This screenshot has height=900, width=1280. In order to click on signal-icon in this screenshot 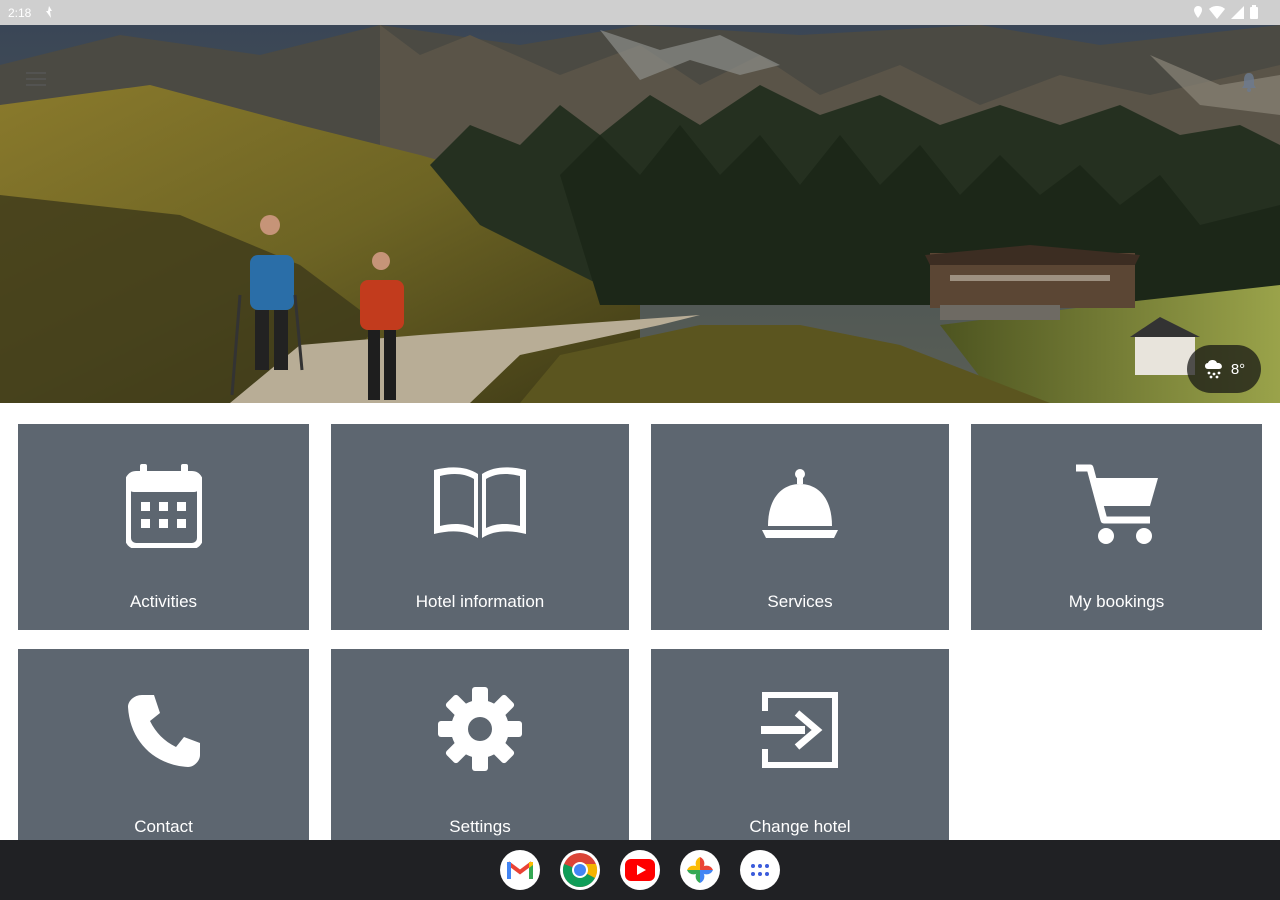, I will do `click(1237, 12)`.